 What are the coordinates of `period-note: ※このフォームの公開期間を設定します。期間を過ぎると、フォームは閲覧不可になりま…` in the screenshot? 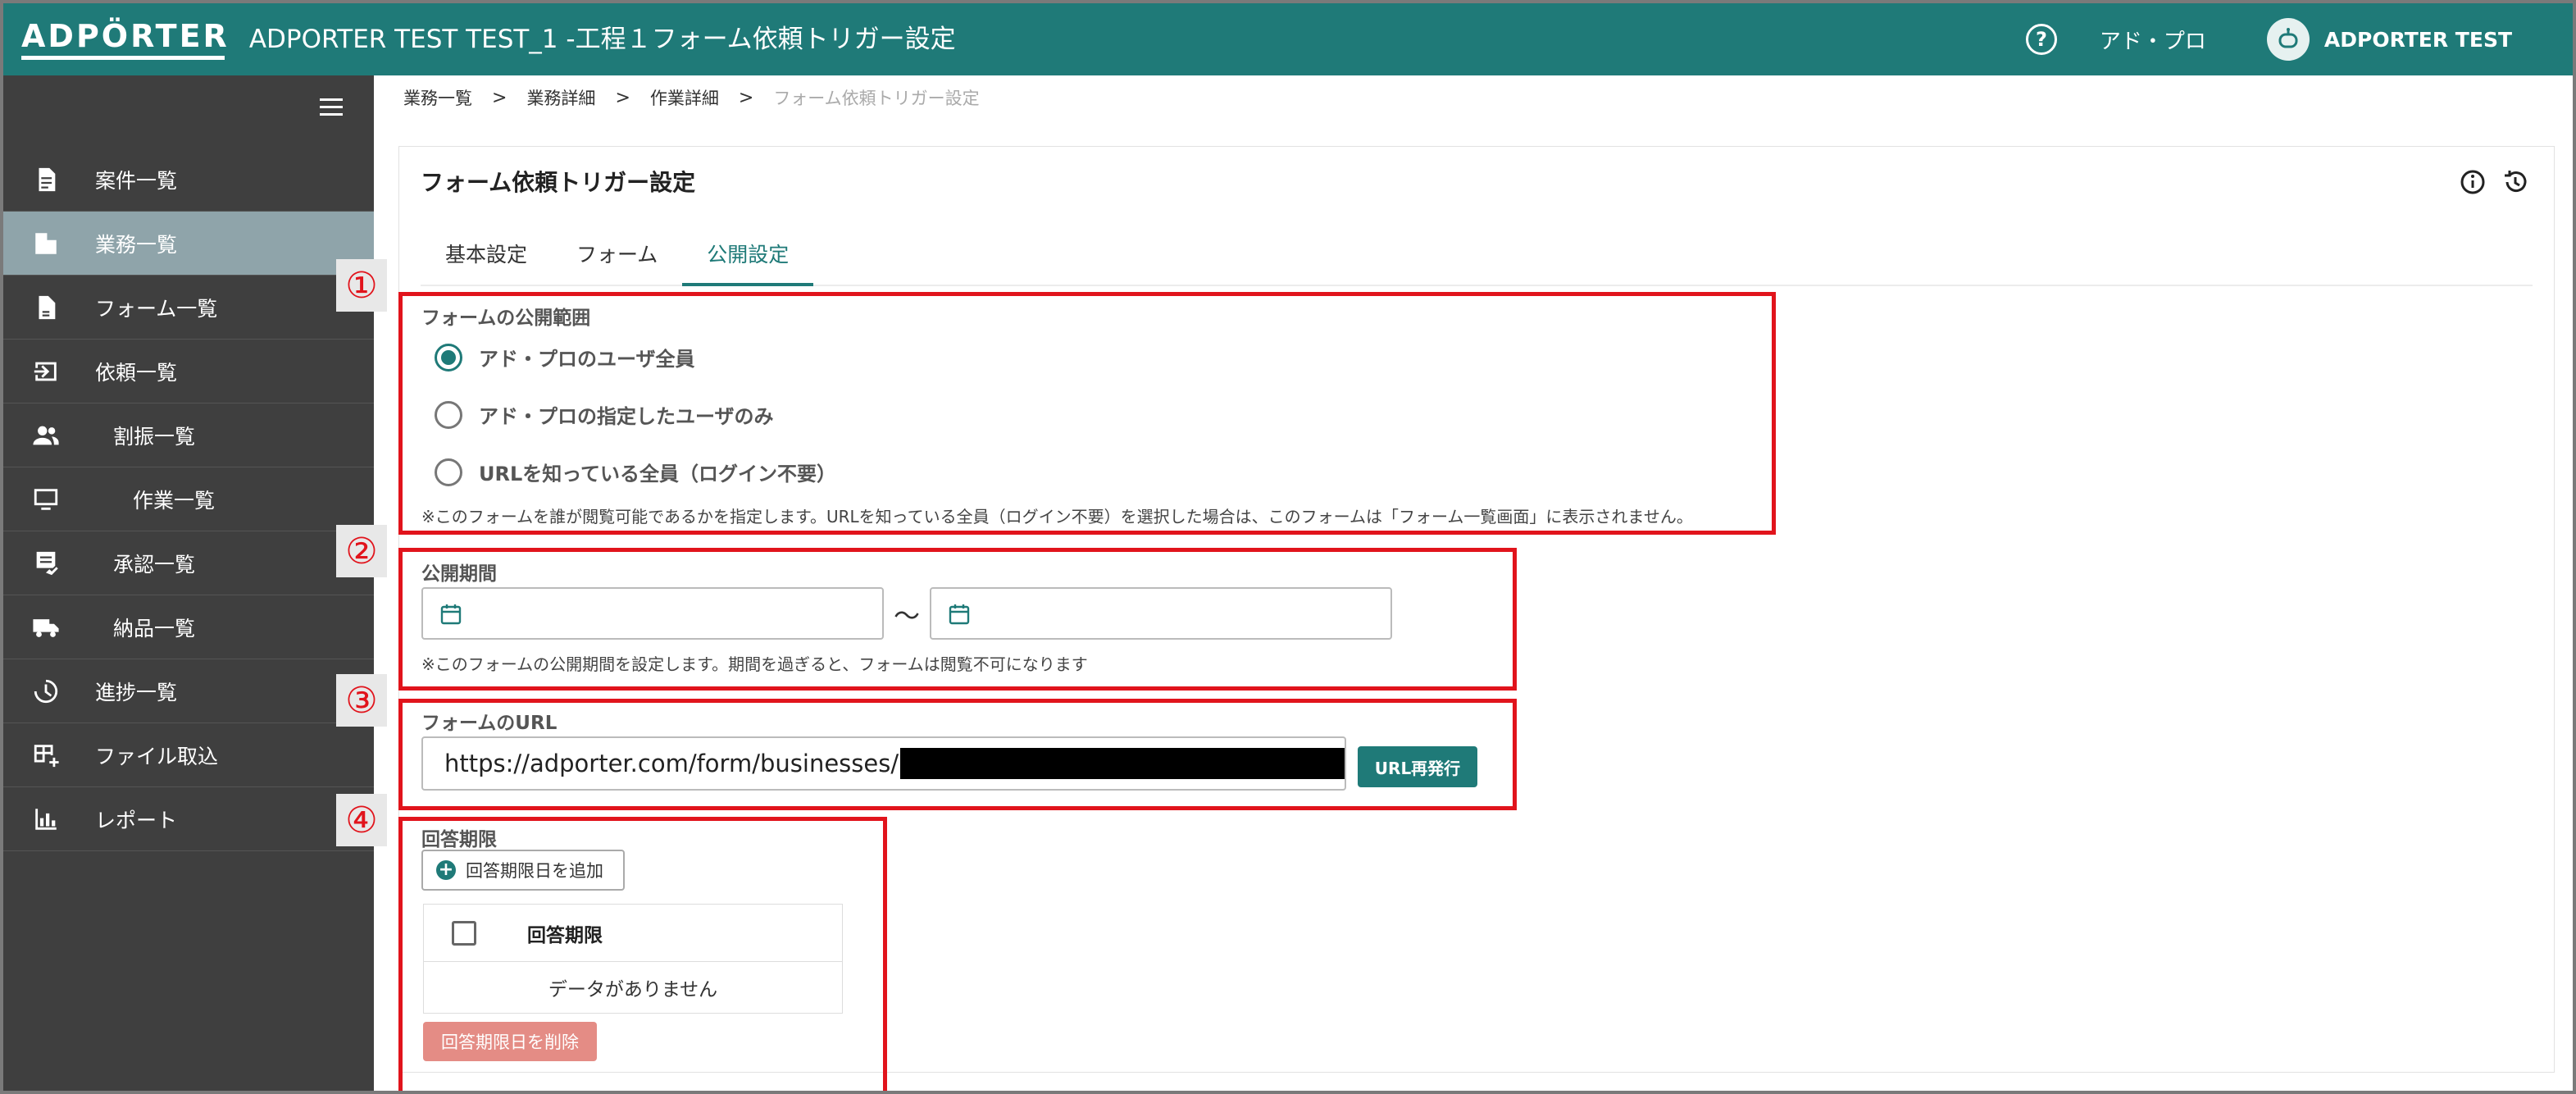 It's located at (754, 664).